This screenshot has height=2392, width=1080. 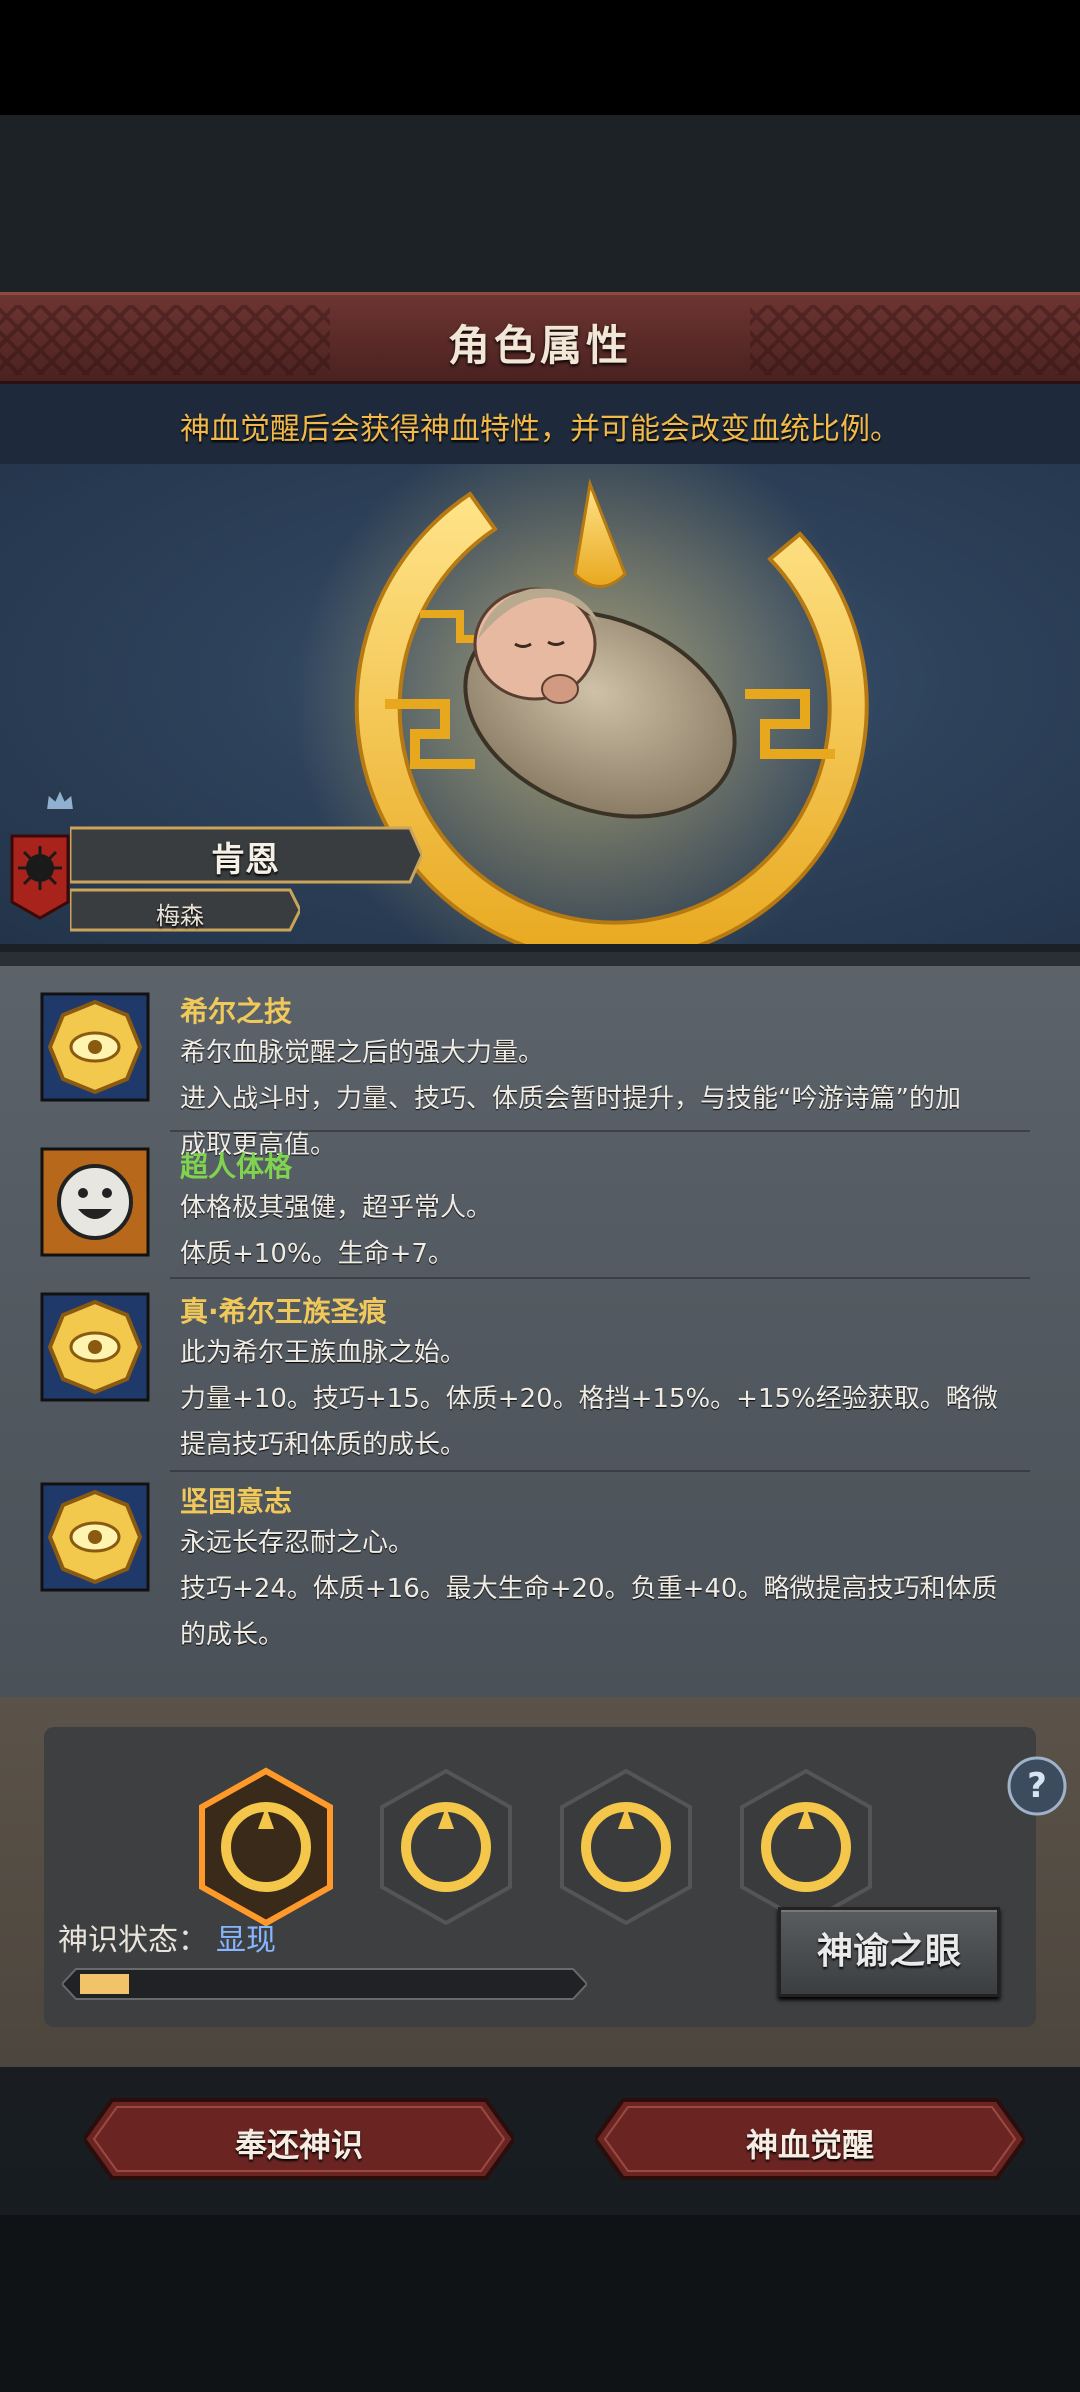 I want to click on help-icon: ?, so click(x=1037, y=1786).